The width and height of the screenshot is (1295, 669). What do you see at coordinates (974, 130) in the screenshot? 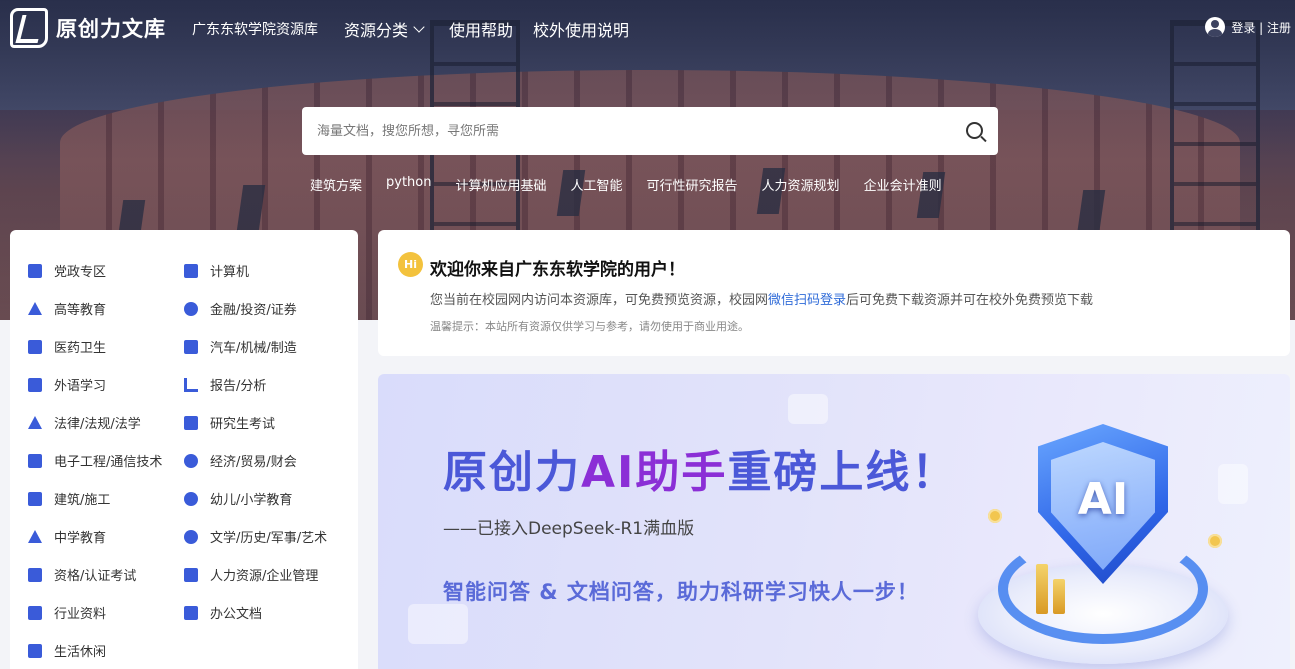
I see `search-icon` at bounding box center [974, 130].